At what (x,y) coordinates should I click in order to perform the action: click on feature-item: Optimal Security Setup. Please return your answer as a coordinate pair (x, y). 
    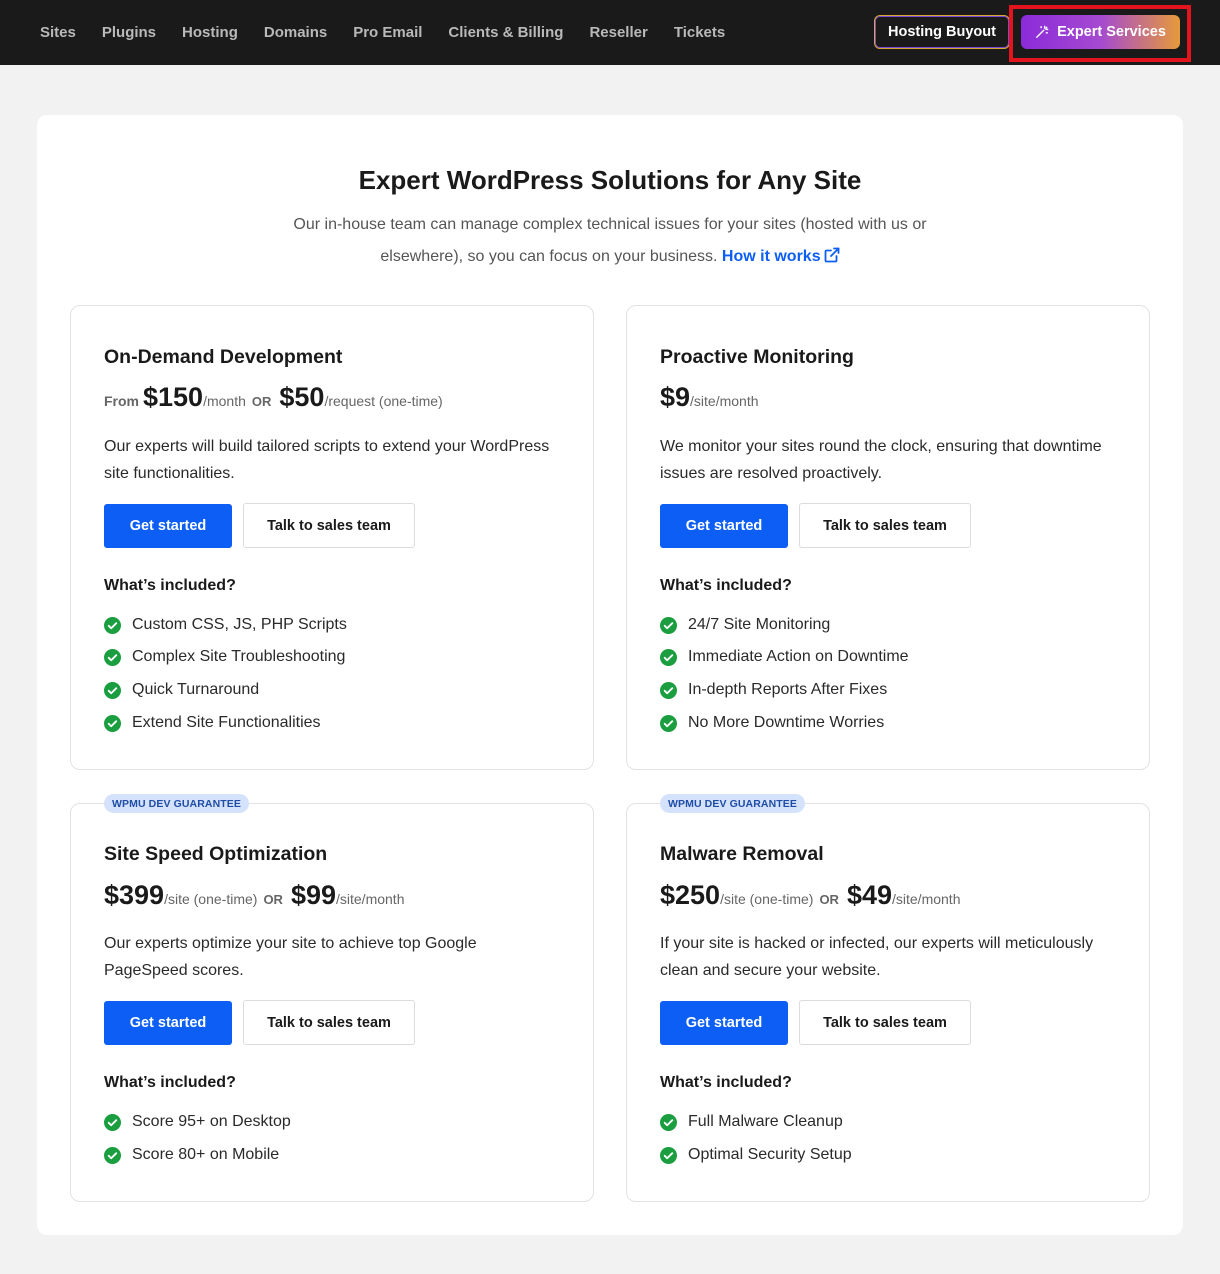
    Looking at the image, I should click on (756, 1155).